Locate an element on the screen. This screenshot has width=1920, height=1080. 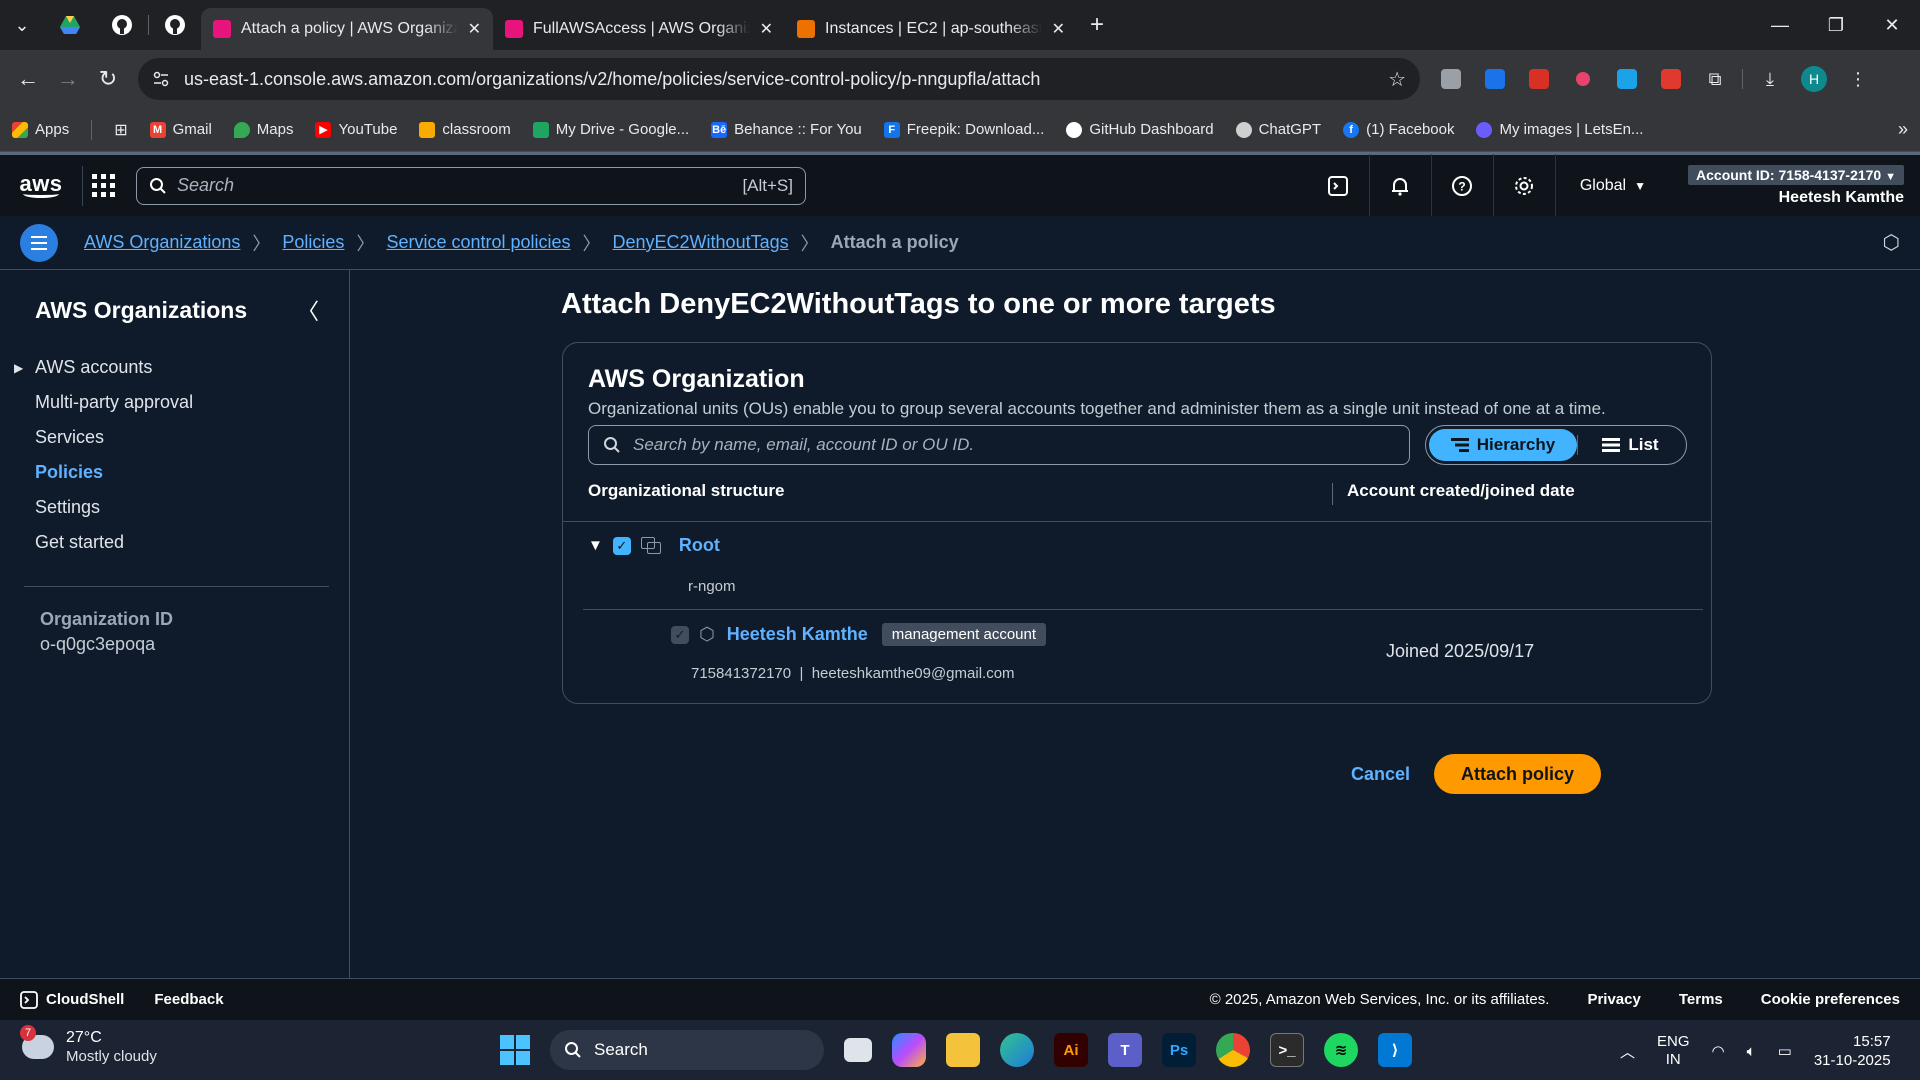
back-button: ← is located at coordinates (28, 79).